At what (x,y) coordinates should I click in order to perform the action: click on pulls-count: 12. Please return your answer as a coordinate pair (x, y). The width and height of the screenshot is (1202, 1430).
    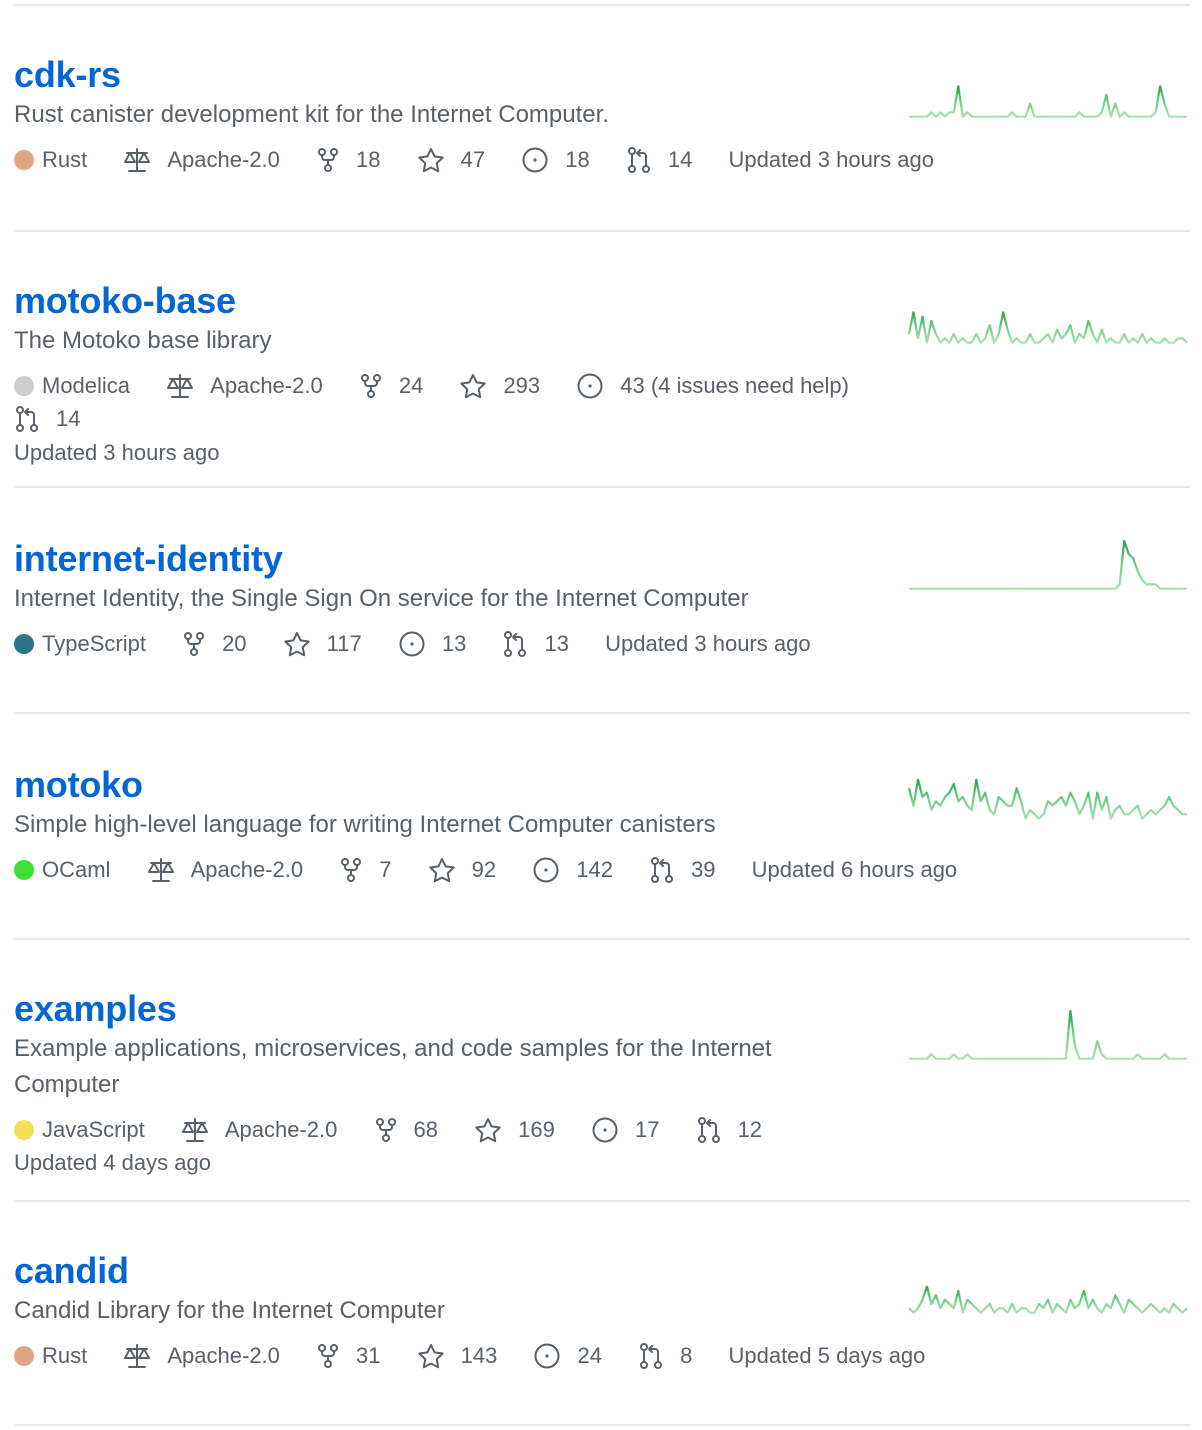
    Looking at the image, I should click on (750, 1130).